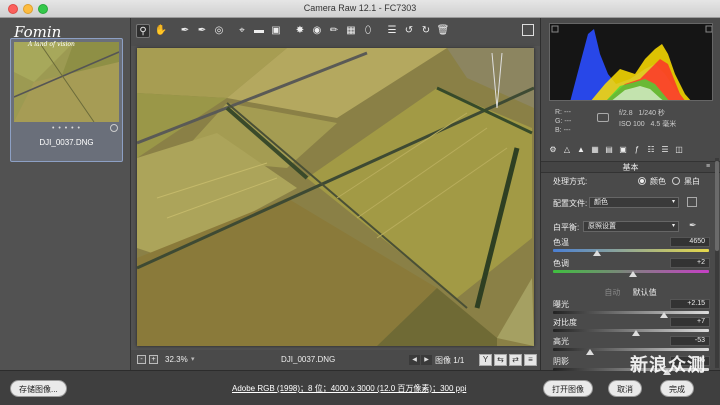  What do you see at coordinates (185, 31) in the screenshot?
I see `white-balance-tool-icon: ✒` at bounding box center [185, 31].